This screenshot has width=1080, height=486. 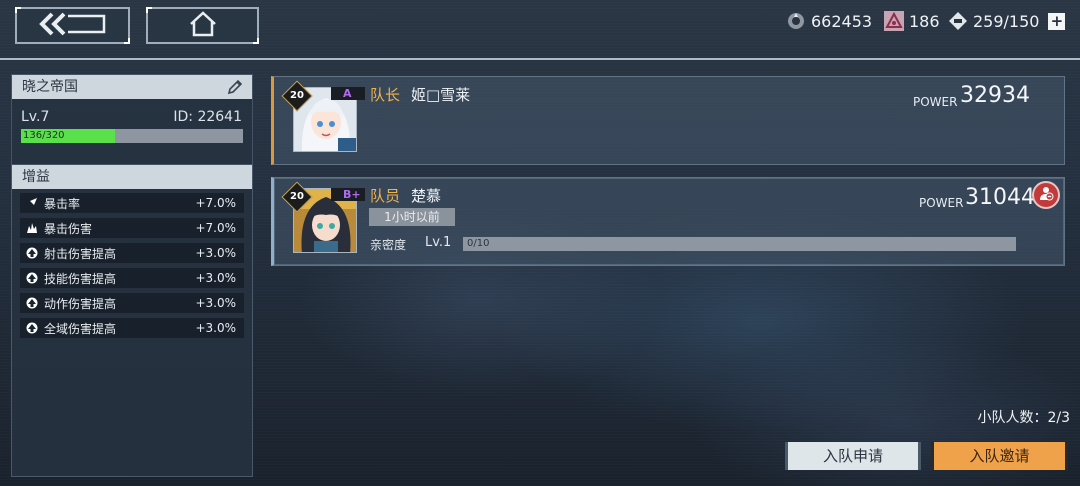 I want to click on affinity-bar: 0/10, so click(x=739, y=244).